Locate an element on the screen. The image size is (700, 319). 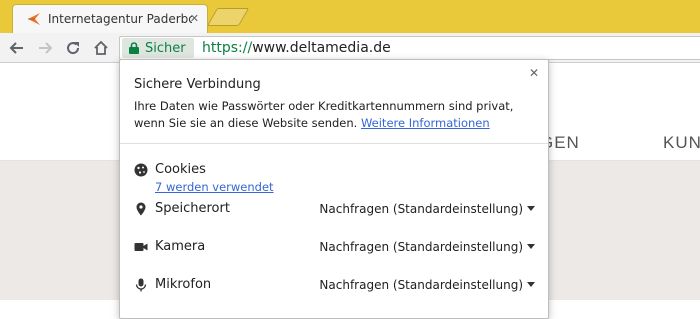
tab-strip: Internetagentur Paderborn ✕ is located at coordinates (350, 16).